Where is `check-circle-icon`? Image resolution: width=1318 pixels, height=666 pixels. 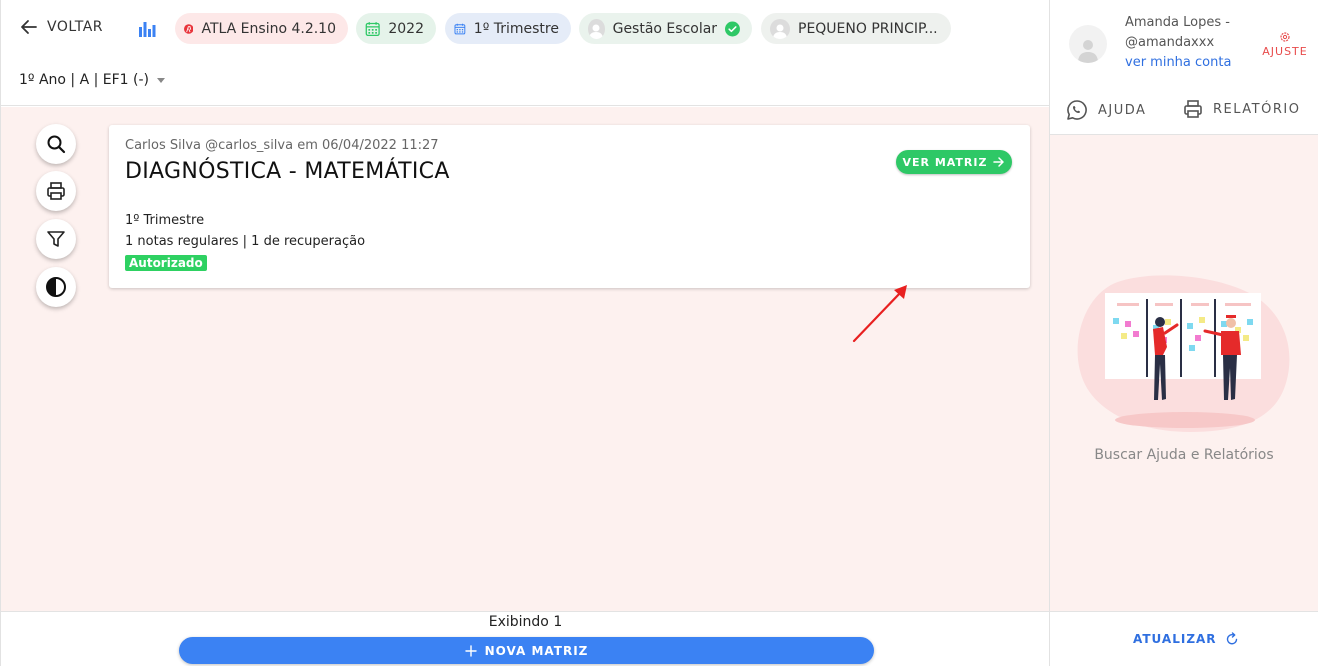 check-circle-icon is located at coordinates (732, 28).